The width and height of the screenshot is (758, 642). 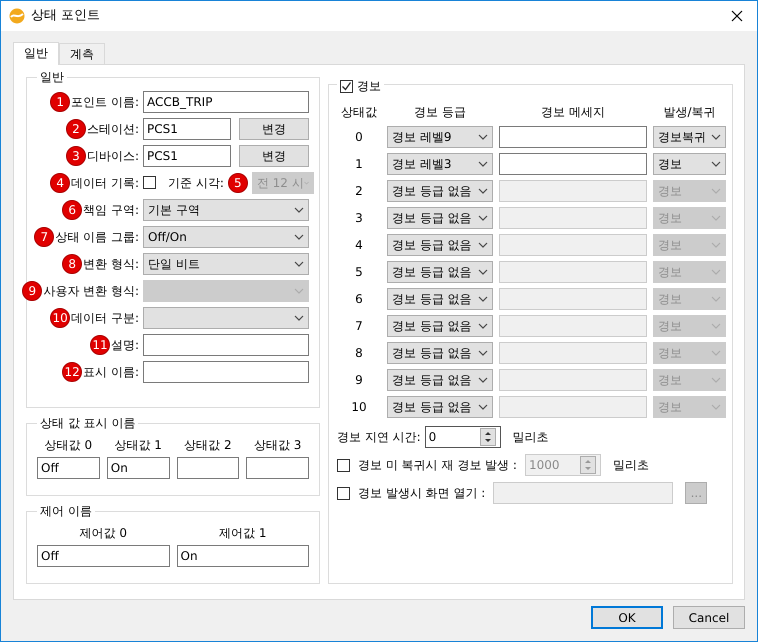 What do you see at coordinates (112, 156) in the screenshot?
I see `field-label: 디바이스:` at bounding box center [112, 156].